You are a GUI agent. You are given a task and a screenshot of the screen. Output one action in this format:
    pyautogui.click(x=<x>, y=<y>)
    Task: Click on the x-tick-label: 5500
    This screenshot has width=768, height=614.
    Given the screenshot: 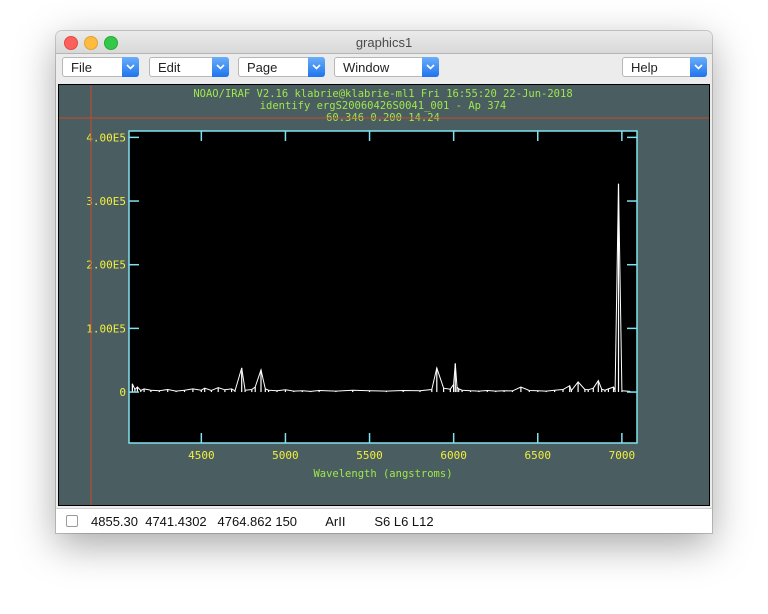 What is the action you would take?
    pyautogui.click(x=369, y=455)
    